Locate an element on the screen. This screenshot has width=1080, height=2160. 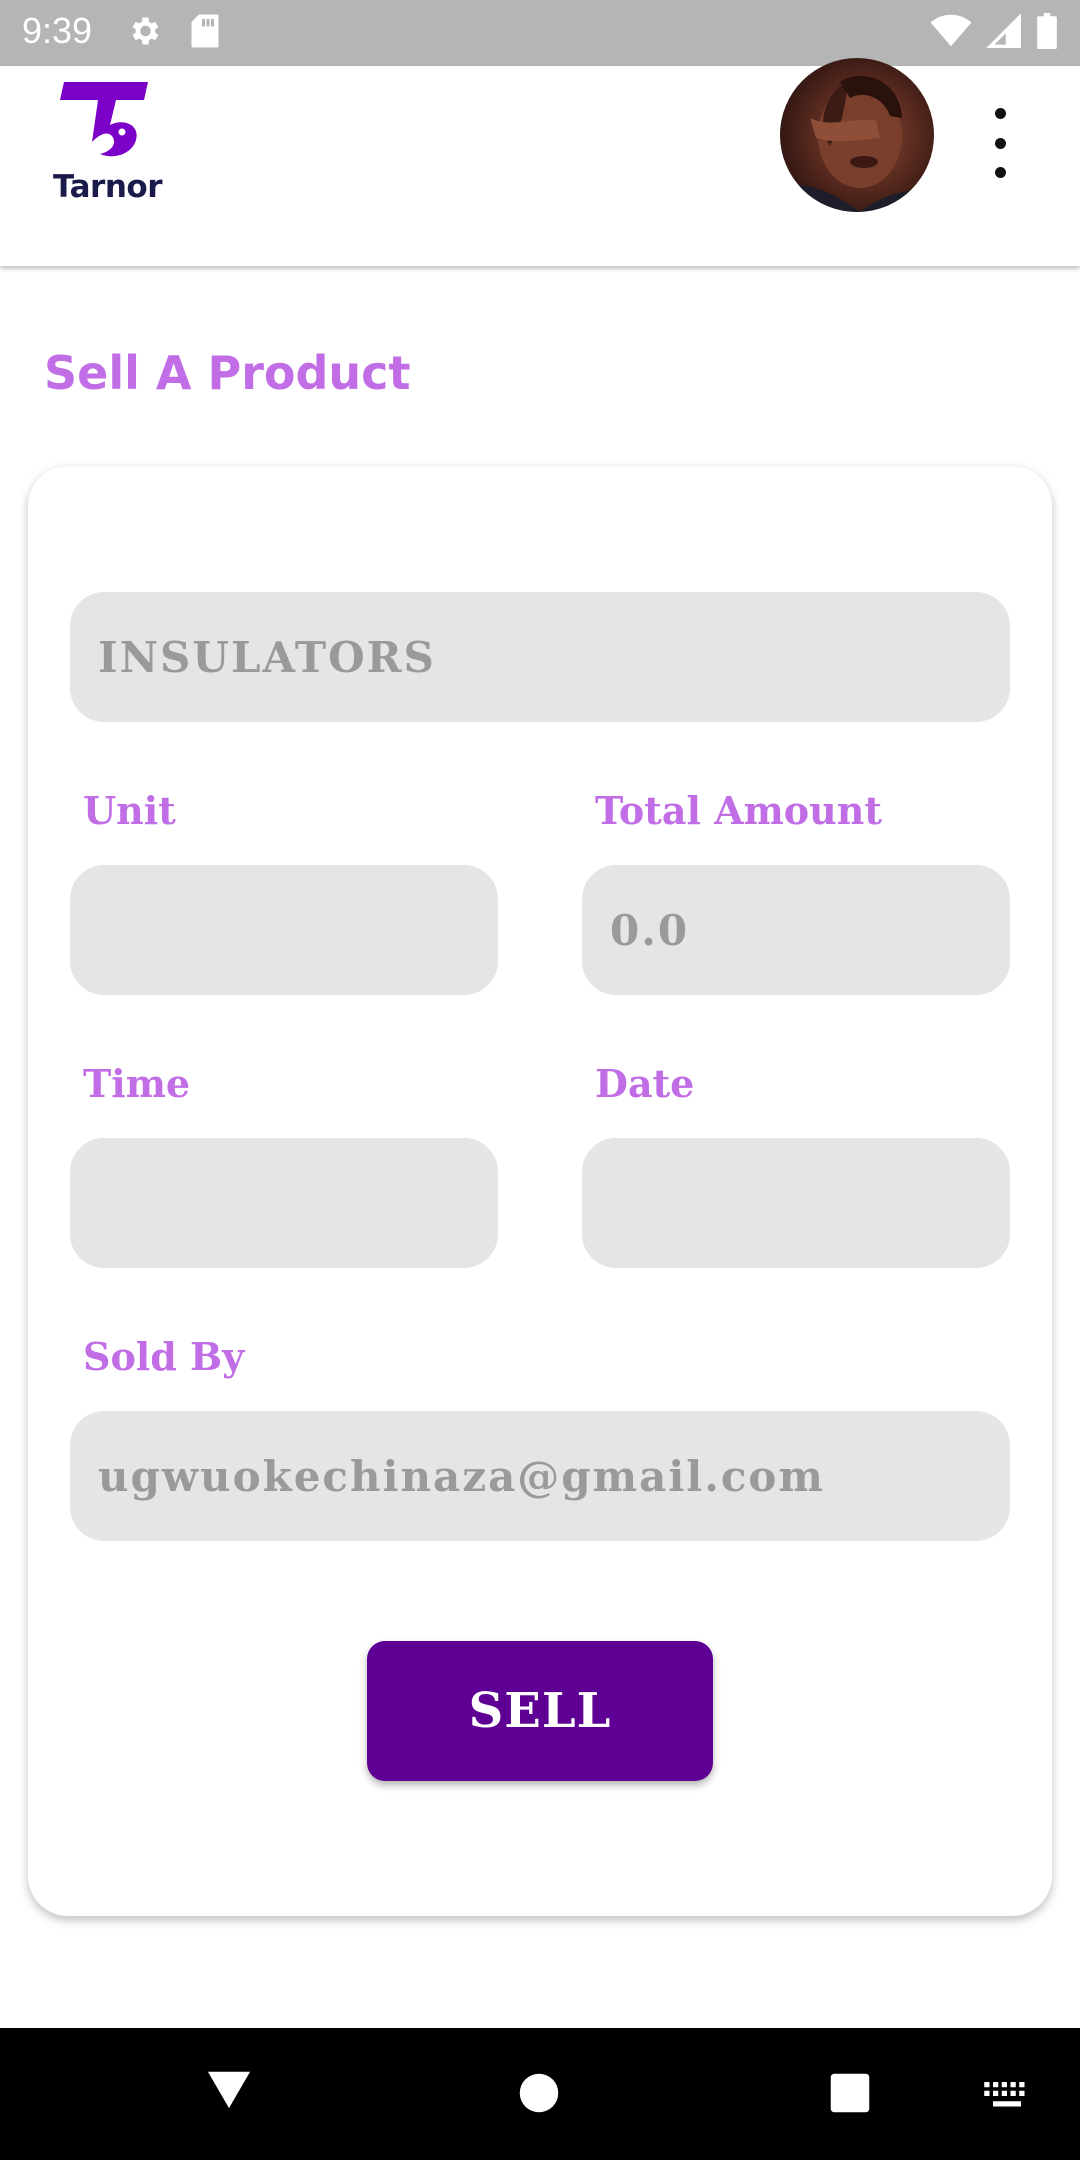
unit-label: Unit is located at coordinates (129, 810).